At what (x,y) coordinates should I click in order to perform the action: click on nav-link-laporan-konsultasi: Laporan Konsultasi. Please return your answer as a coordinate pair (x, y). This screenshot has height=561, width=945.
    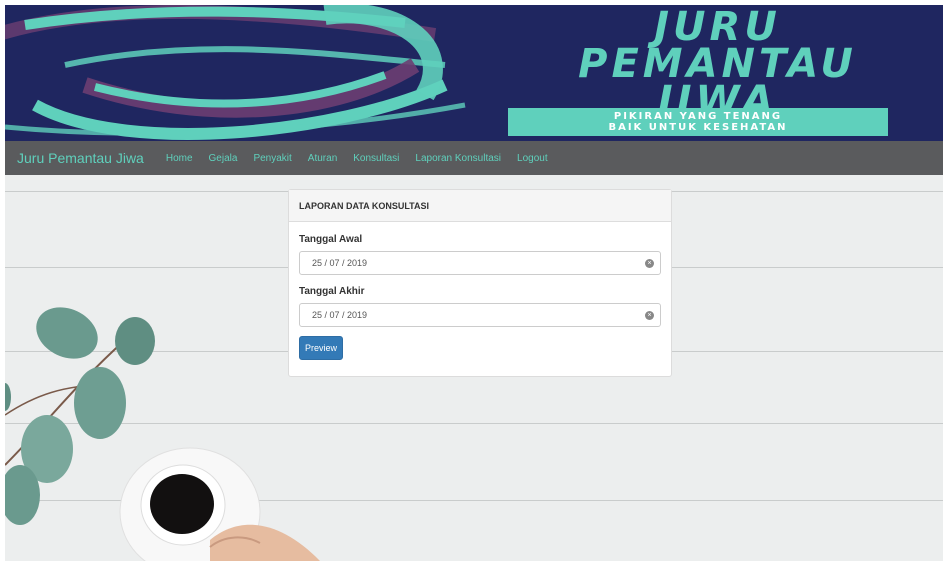
    Looking at the image, I should click on (458, 158).